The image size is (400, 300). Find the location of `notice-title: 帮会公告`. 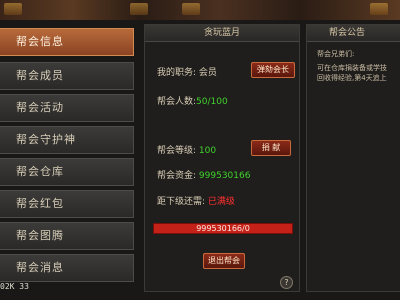

notice-title: 帮会公告 is located at coordinates (353, 33).